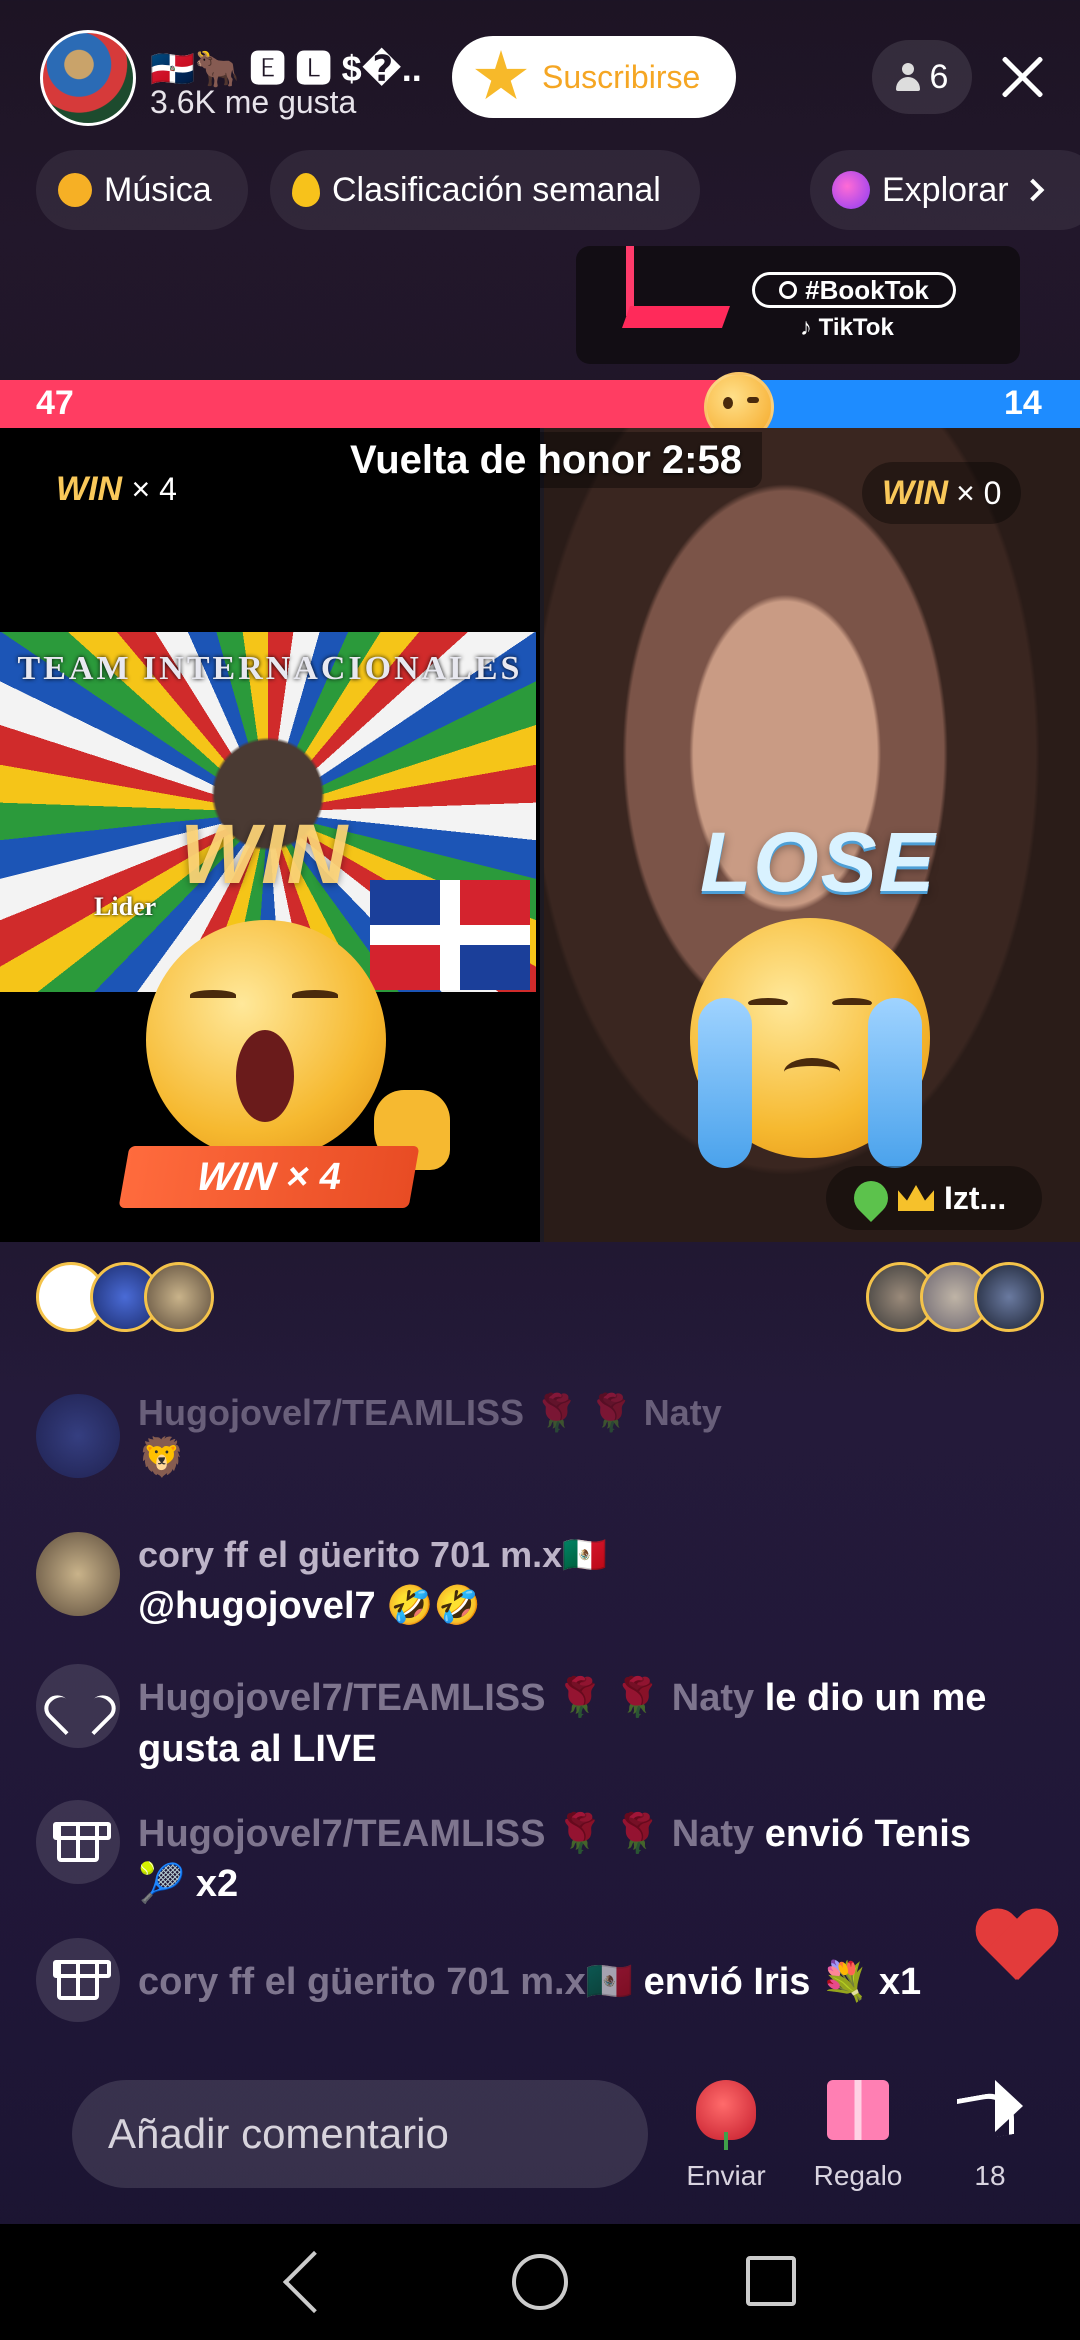 Image resolution: width=1080 pixels, height=2340 pixels. I want to click on event-text: envió Iris 💐 x1, so click(782, 1982).